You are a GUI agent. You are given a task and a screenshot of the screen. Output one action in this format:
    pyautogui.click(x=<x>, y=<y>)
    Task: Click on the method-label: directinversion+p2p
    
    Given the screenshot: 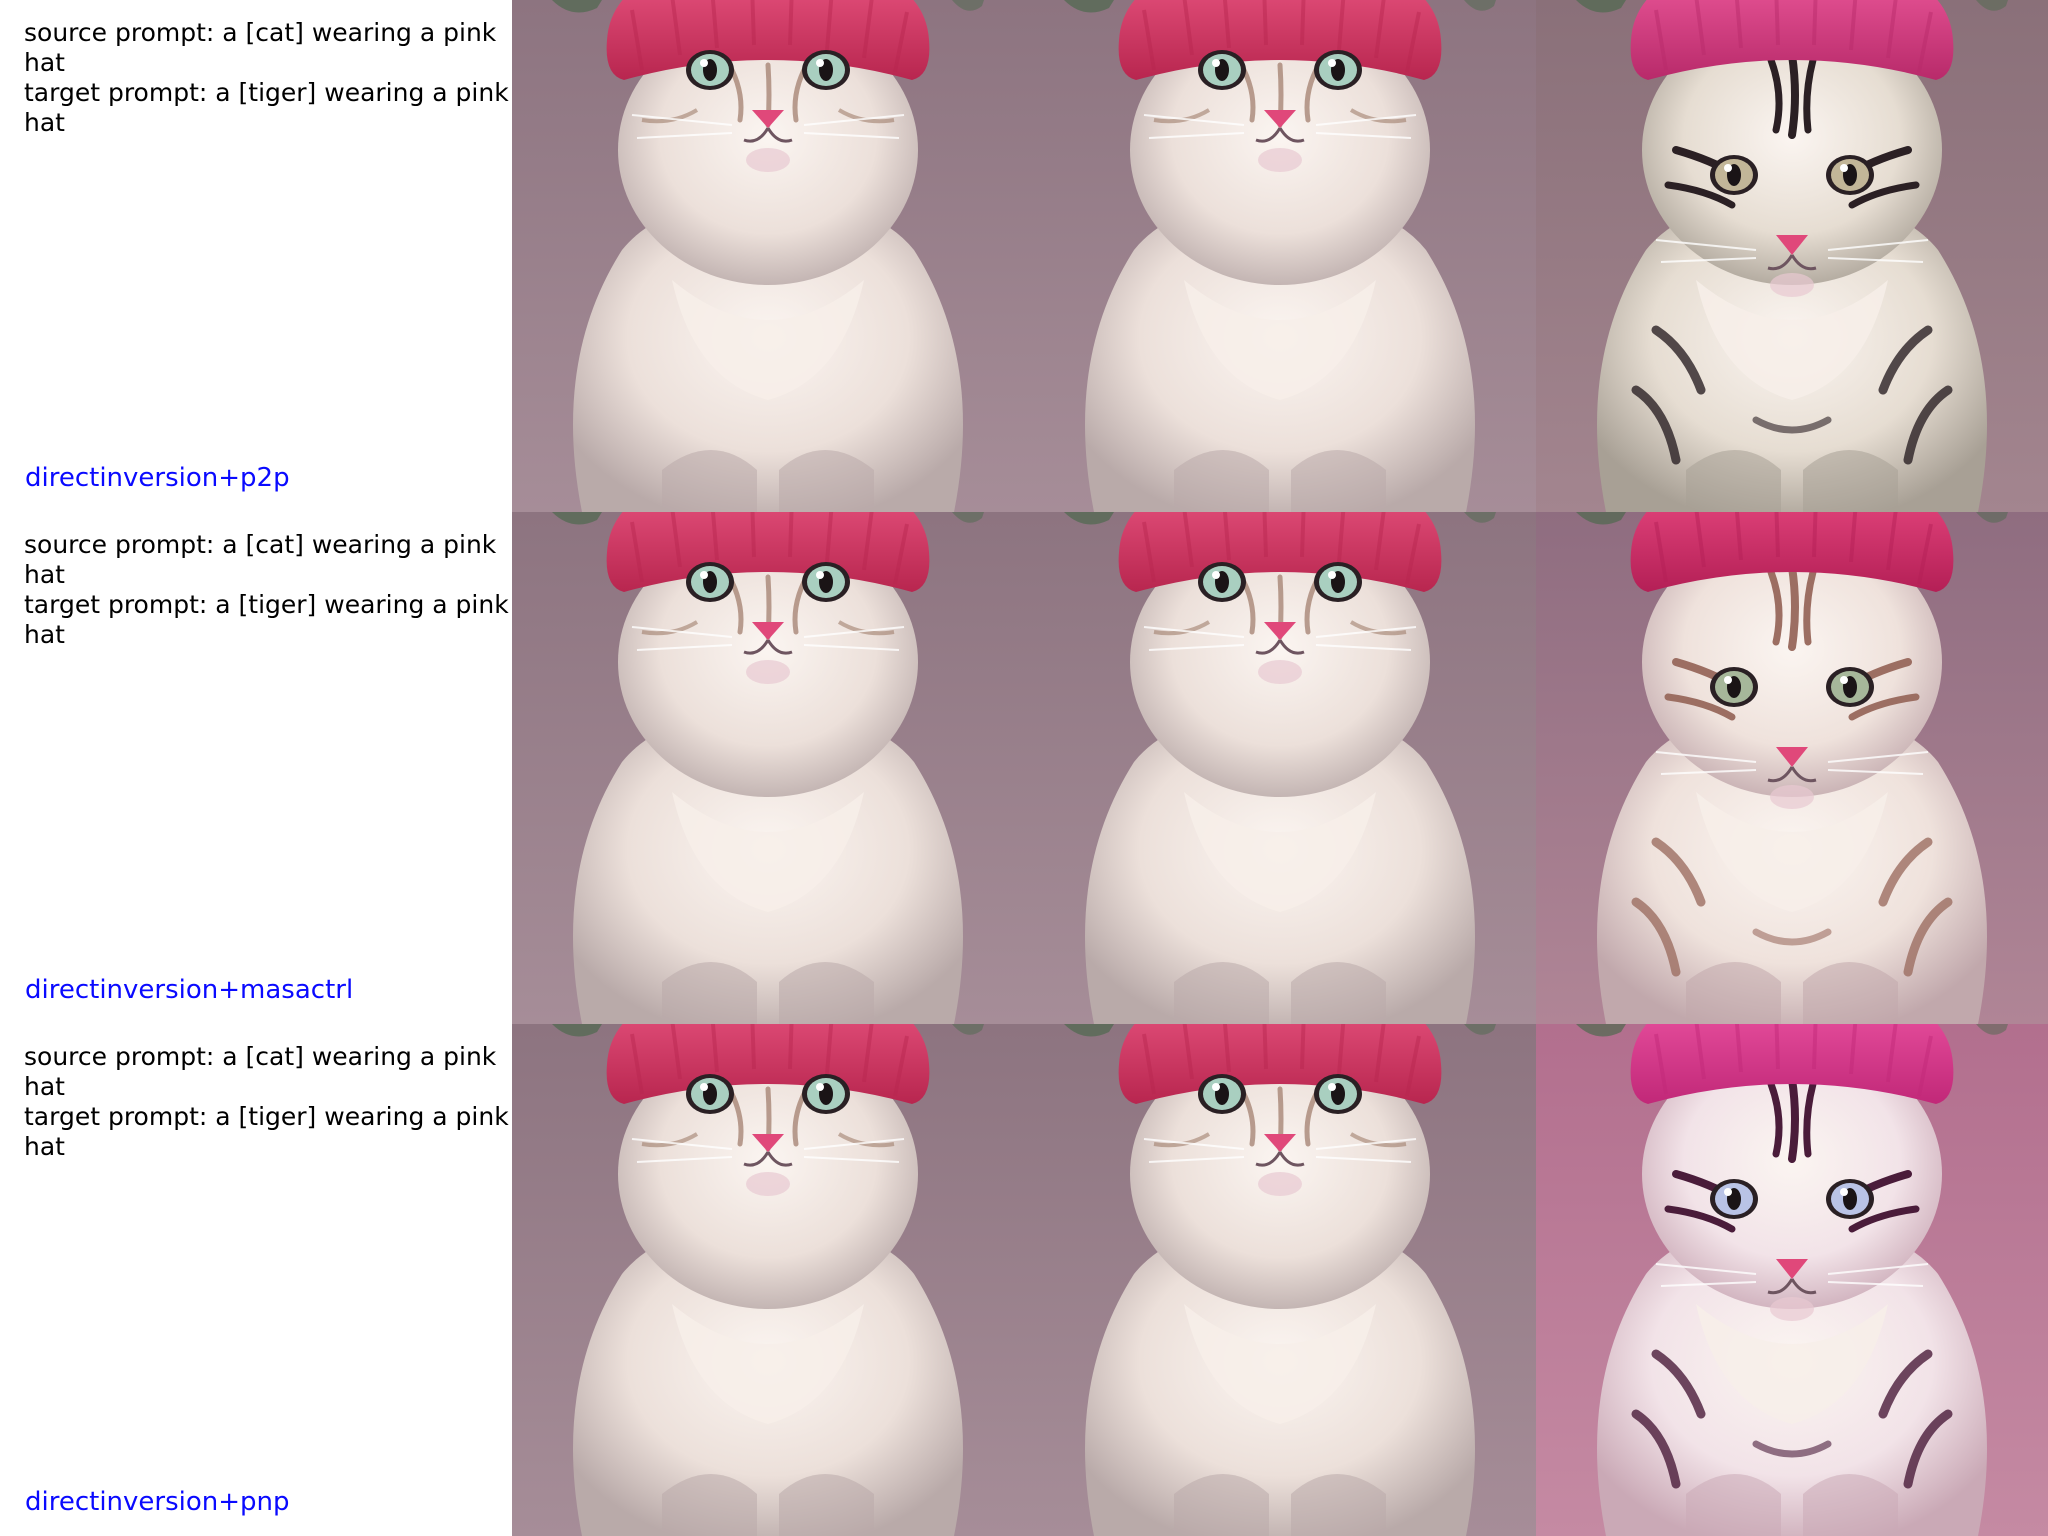 What is the action you would take?
    pyautogui.click(x=157, y=478)
    